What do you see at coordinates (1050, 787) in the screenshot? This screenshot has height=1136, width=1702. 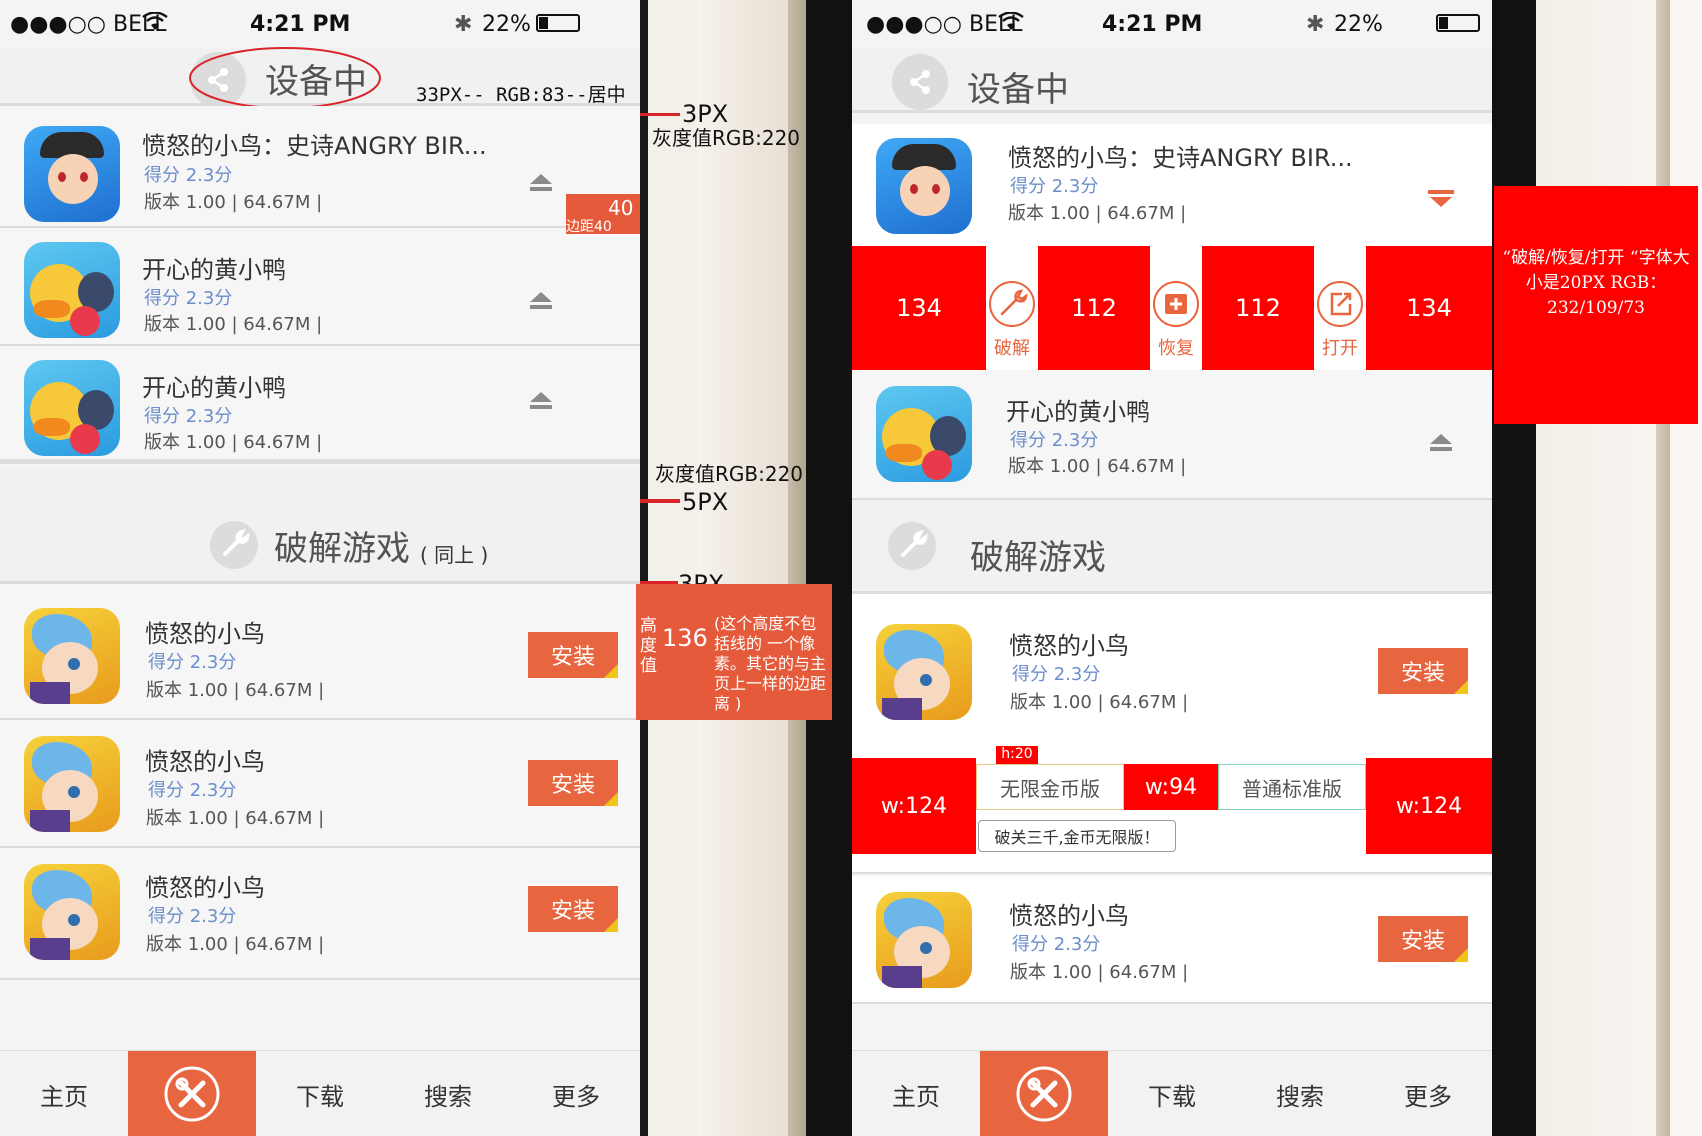 I see `version-option-unlimited-coins: 无限金币版` at bounding box center [1050, 787].